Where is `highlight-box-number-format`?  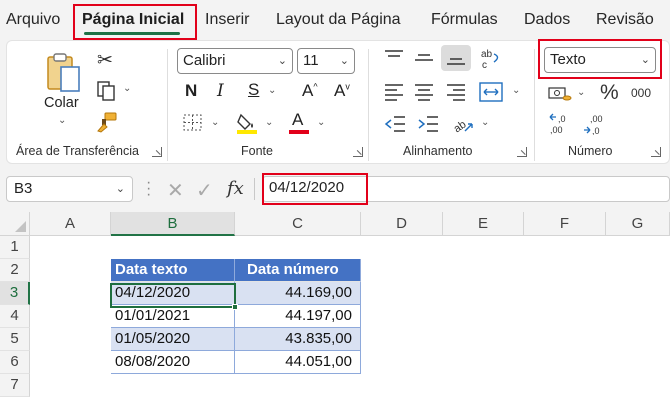 highlight-box-number-format is located at coordinates (600, 59).